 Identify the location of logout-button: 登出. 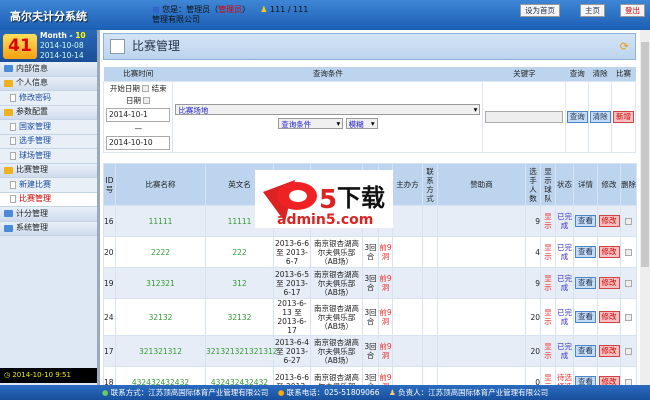
(632, 10).